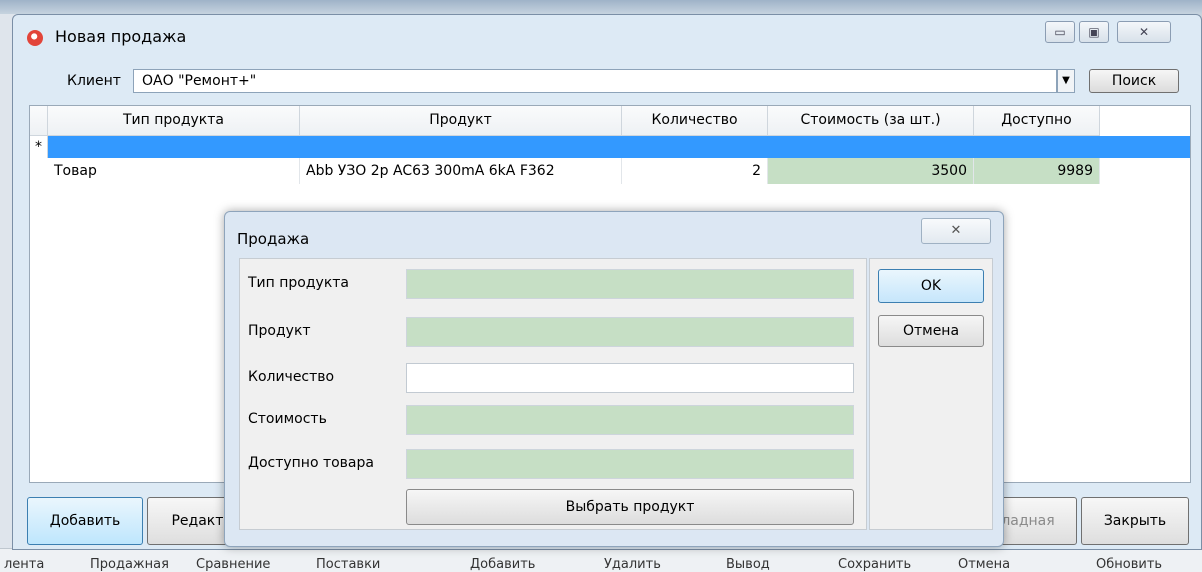  Describe the element at coordinates (956, 231) in the screenshot. I see `dialog-close-icon: ✕` at that location.